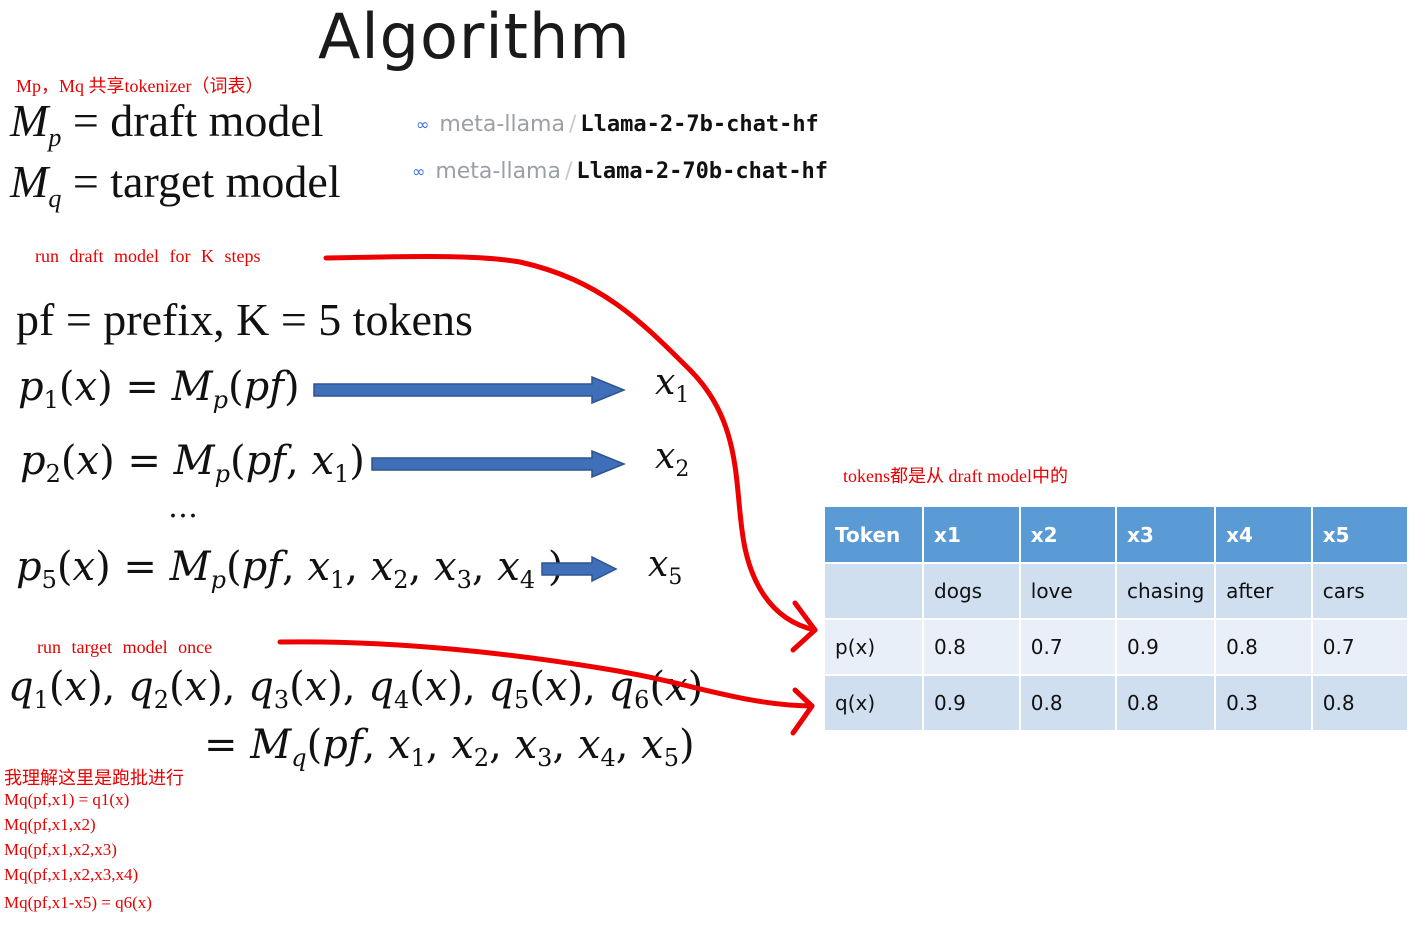 The height and width of the screenshot is (944, 1409). Describe the element at coordinates (802, 711) in the screenshot. I see `red-arrow-head-q` at that location.